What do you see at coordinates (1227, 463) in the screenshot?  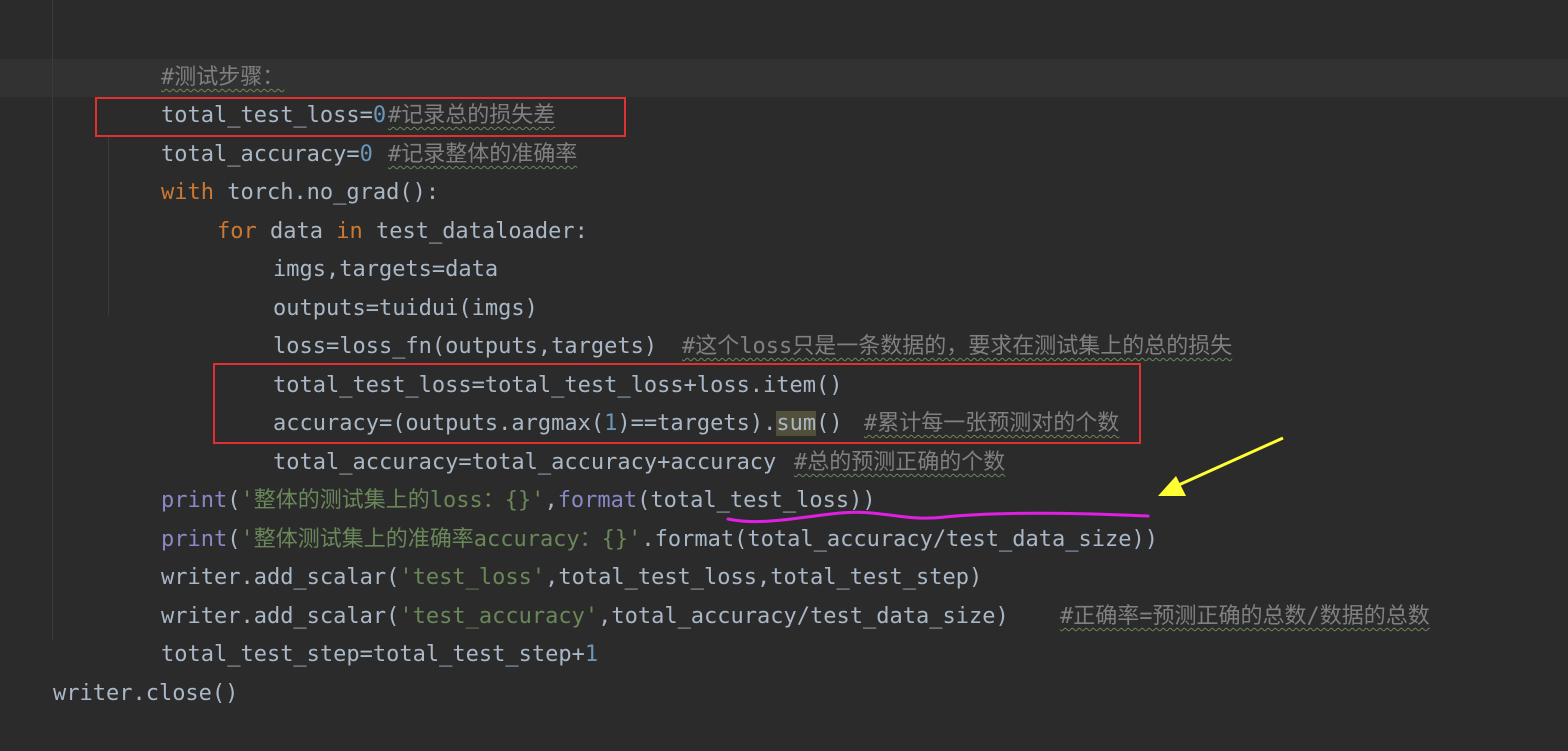 I see `arrow-shaft` at bounding box center [1227, 463].